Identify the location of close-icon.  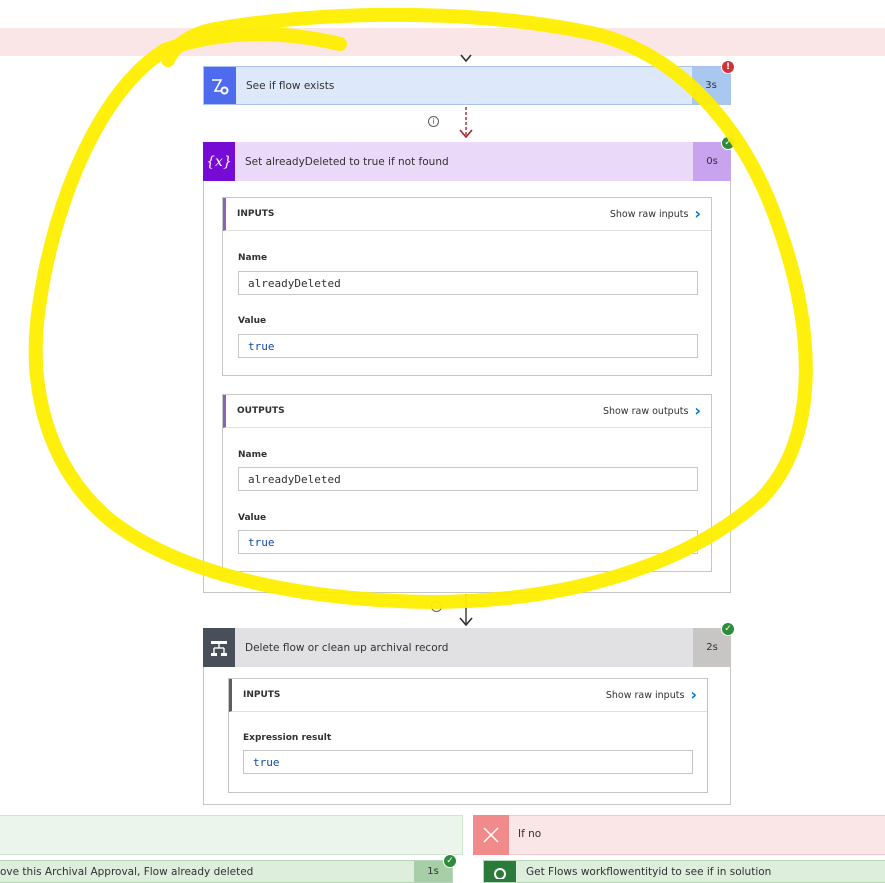
(491, 835).